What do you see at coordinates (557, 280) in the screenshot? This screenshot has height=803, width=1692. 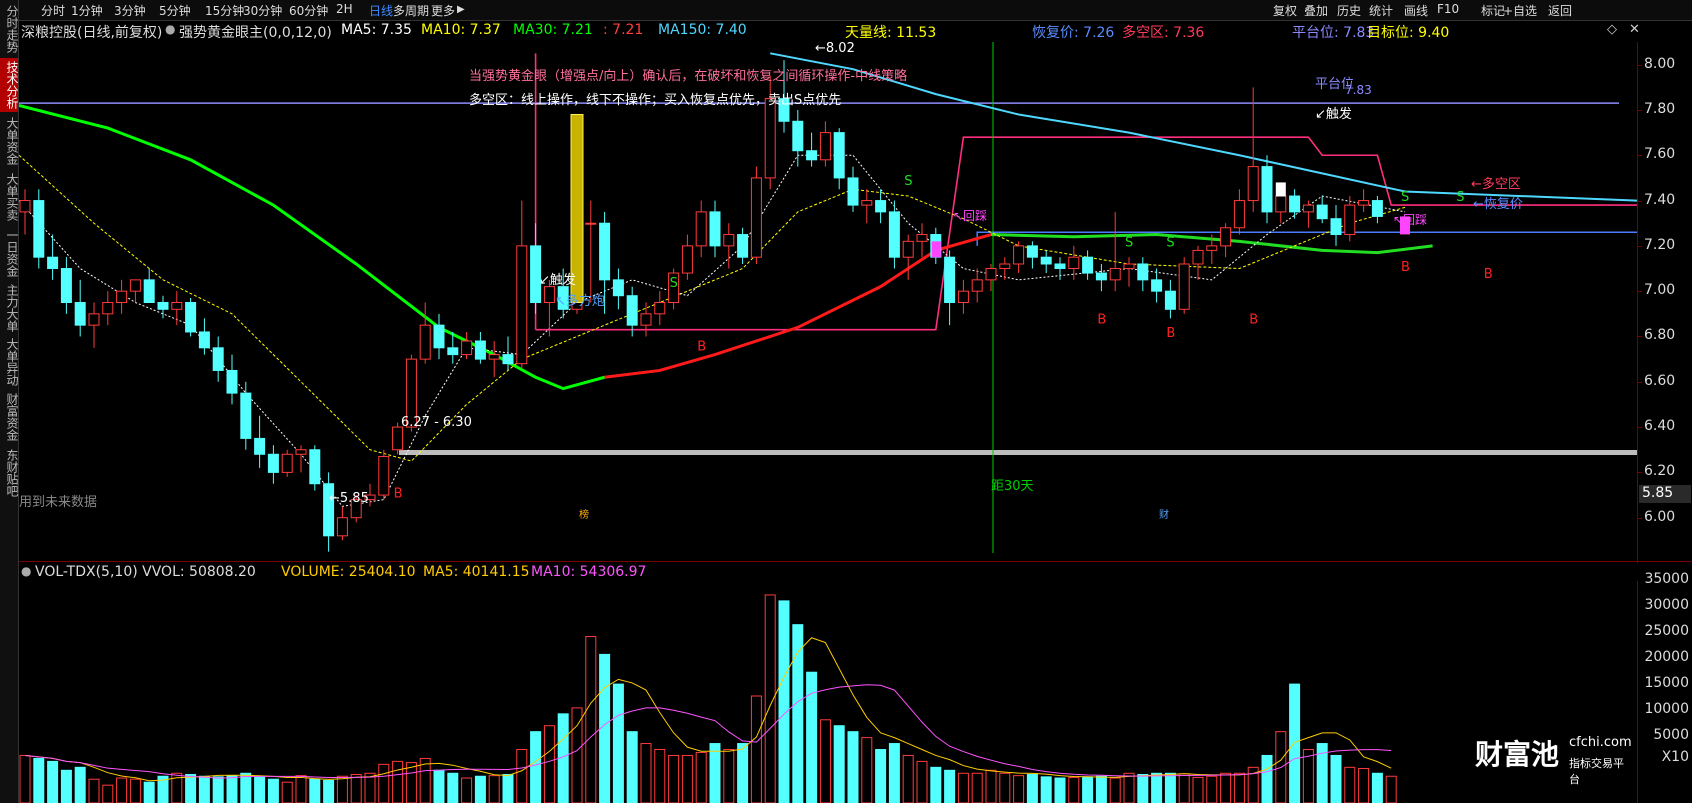 I see `trigger-label-1: ↙触发` at bounding box center [557, 280].